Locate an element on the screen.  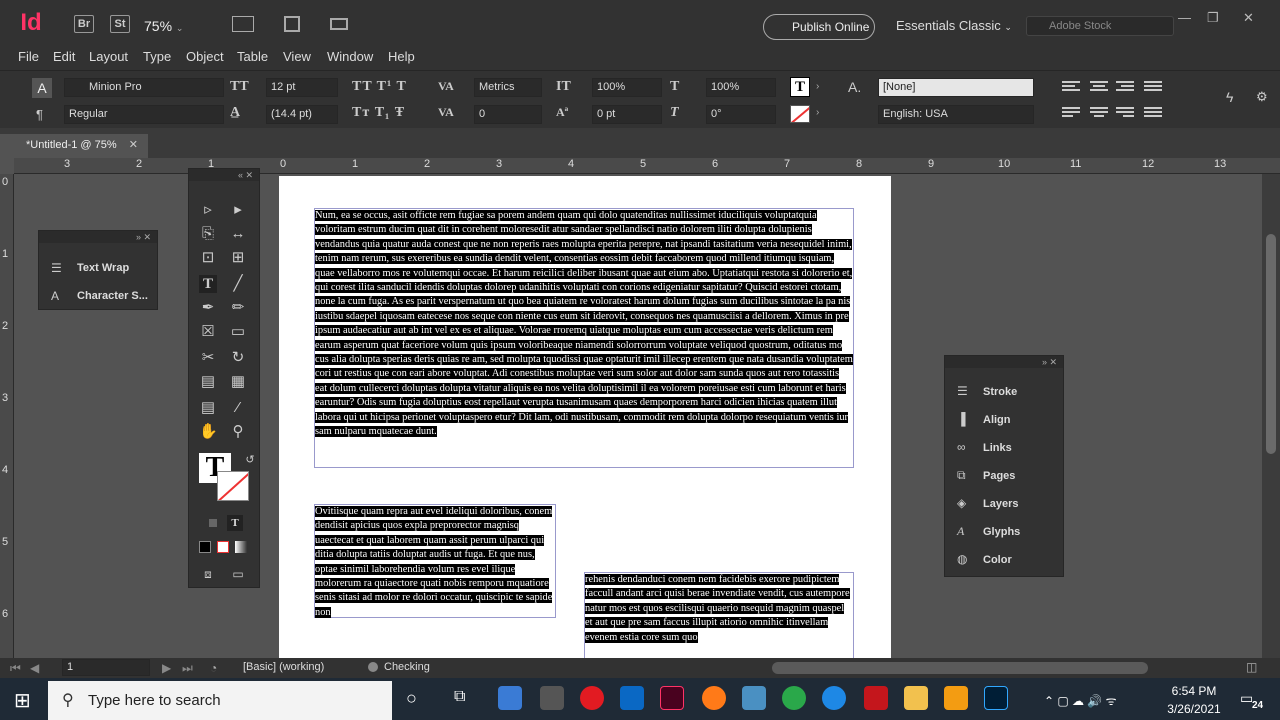
panel-item-layers: Layers is located at coordinates (1000, 504).